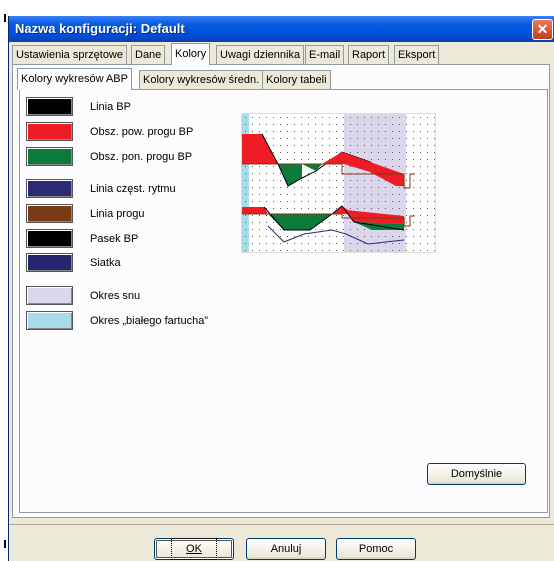 Image resolution: width=554 pixels, height=561 pixels. What do you see at coordinates (201, 79) in the screenshot?
I see `subtab-average-chart-colors: Kolory wykresów średn.` at bounding box center [201, 79].